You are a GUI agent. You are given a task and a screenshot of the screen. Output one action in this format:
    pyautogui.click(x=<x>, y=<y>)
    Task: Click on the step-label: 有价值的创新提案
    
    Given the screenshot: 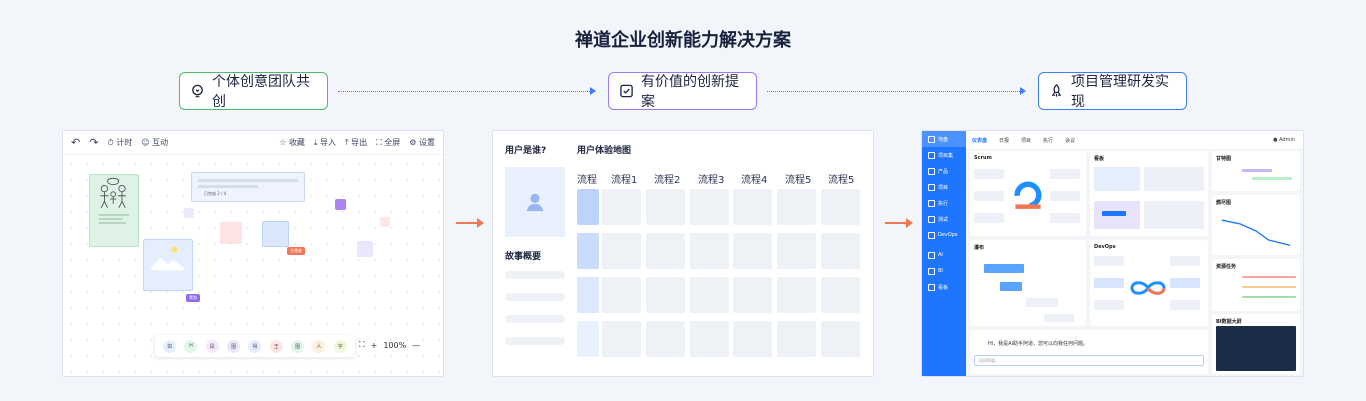 What is the action you would take?
    pyautogui.click(x=690, y=92)
    